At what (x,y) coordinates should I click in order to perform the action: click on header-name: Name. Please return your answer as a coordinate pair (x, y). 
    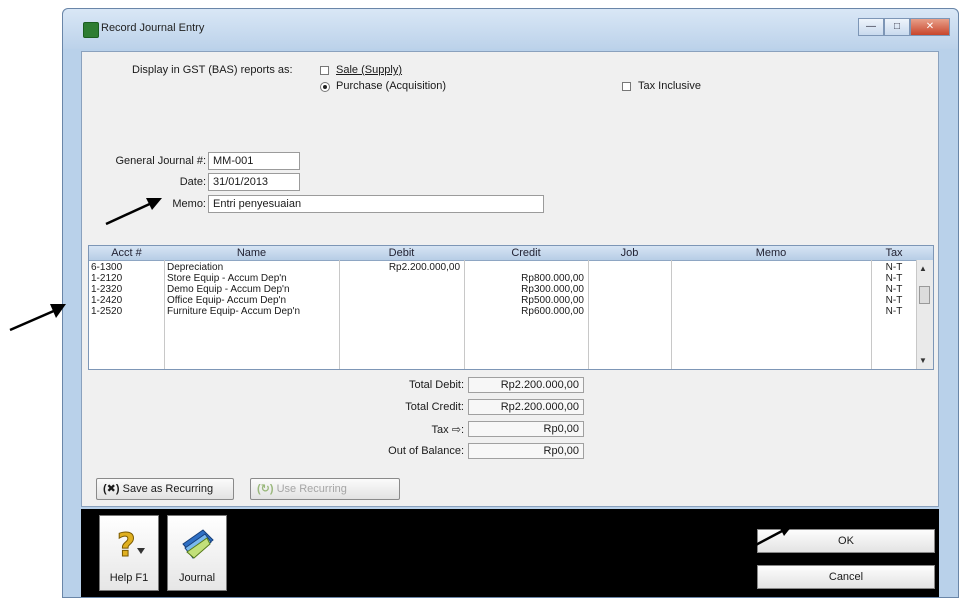
    Looking at the image, I should click on (251, 253).